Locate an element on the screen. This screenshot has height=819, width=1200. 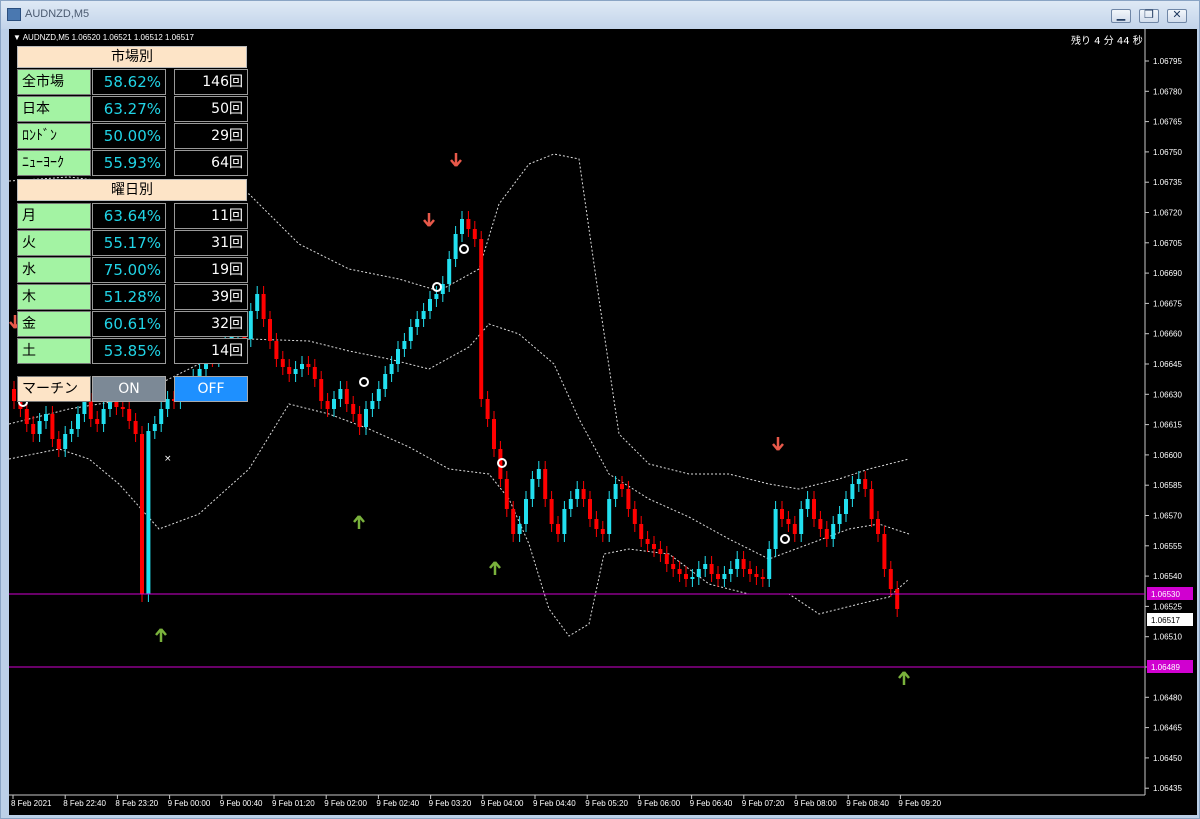
price-tick-label: 1.06540 is located at coordinates (1167, 576).